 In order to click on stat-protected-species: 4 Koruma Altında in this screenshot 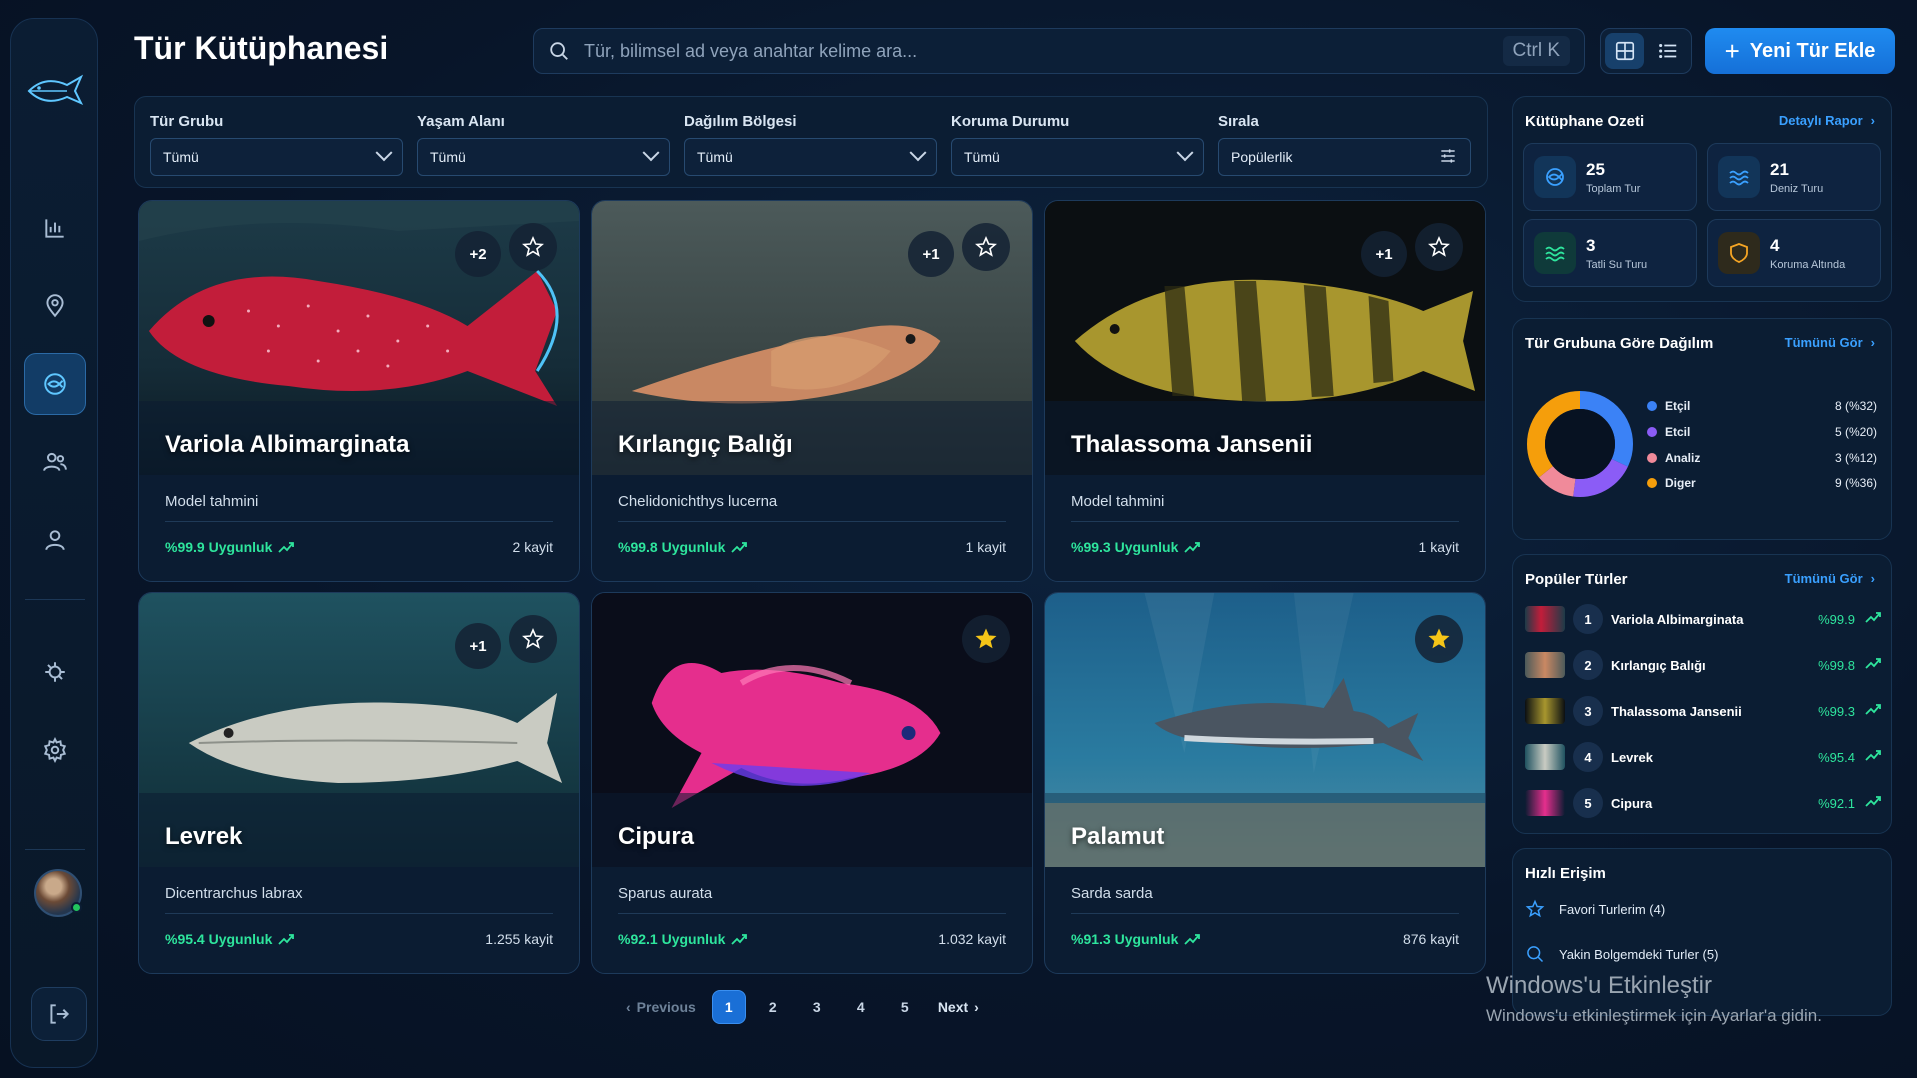, I will do `click(1794, 253)`.